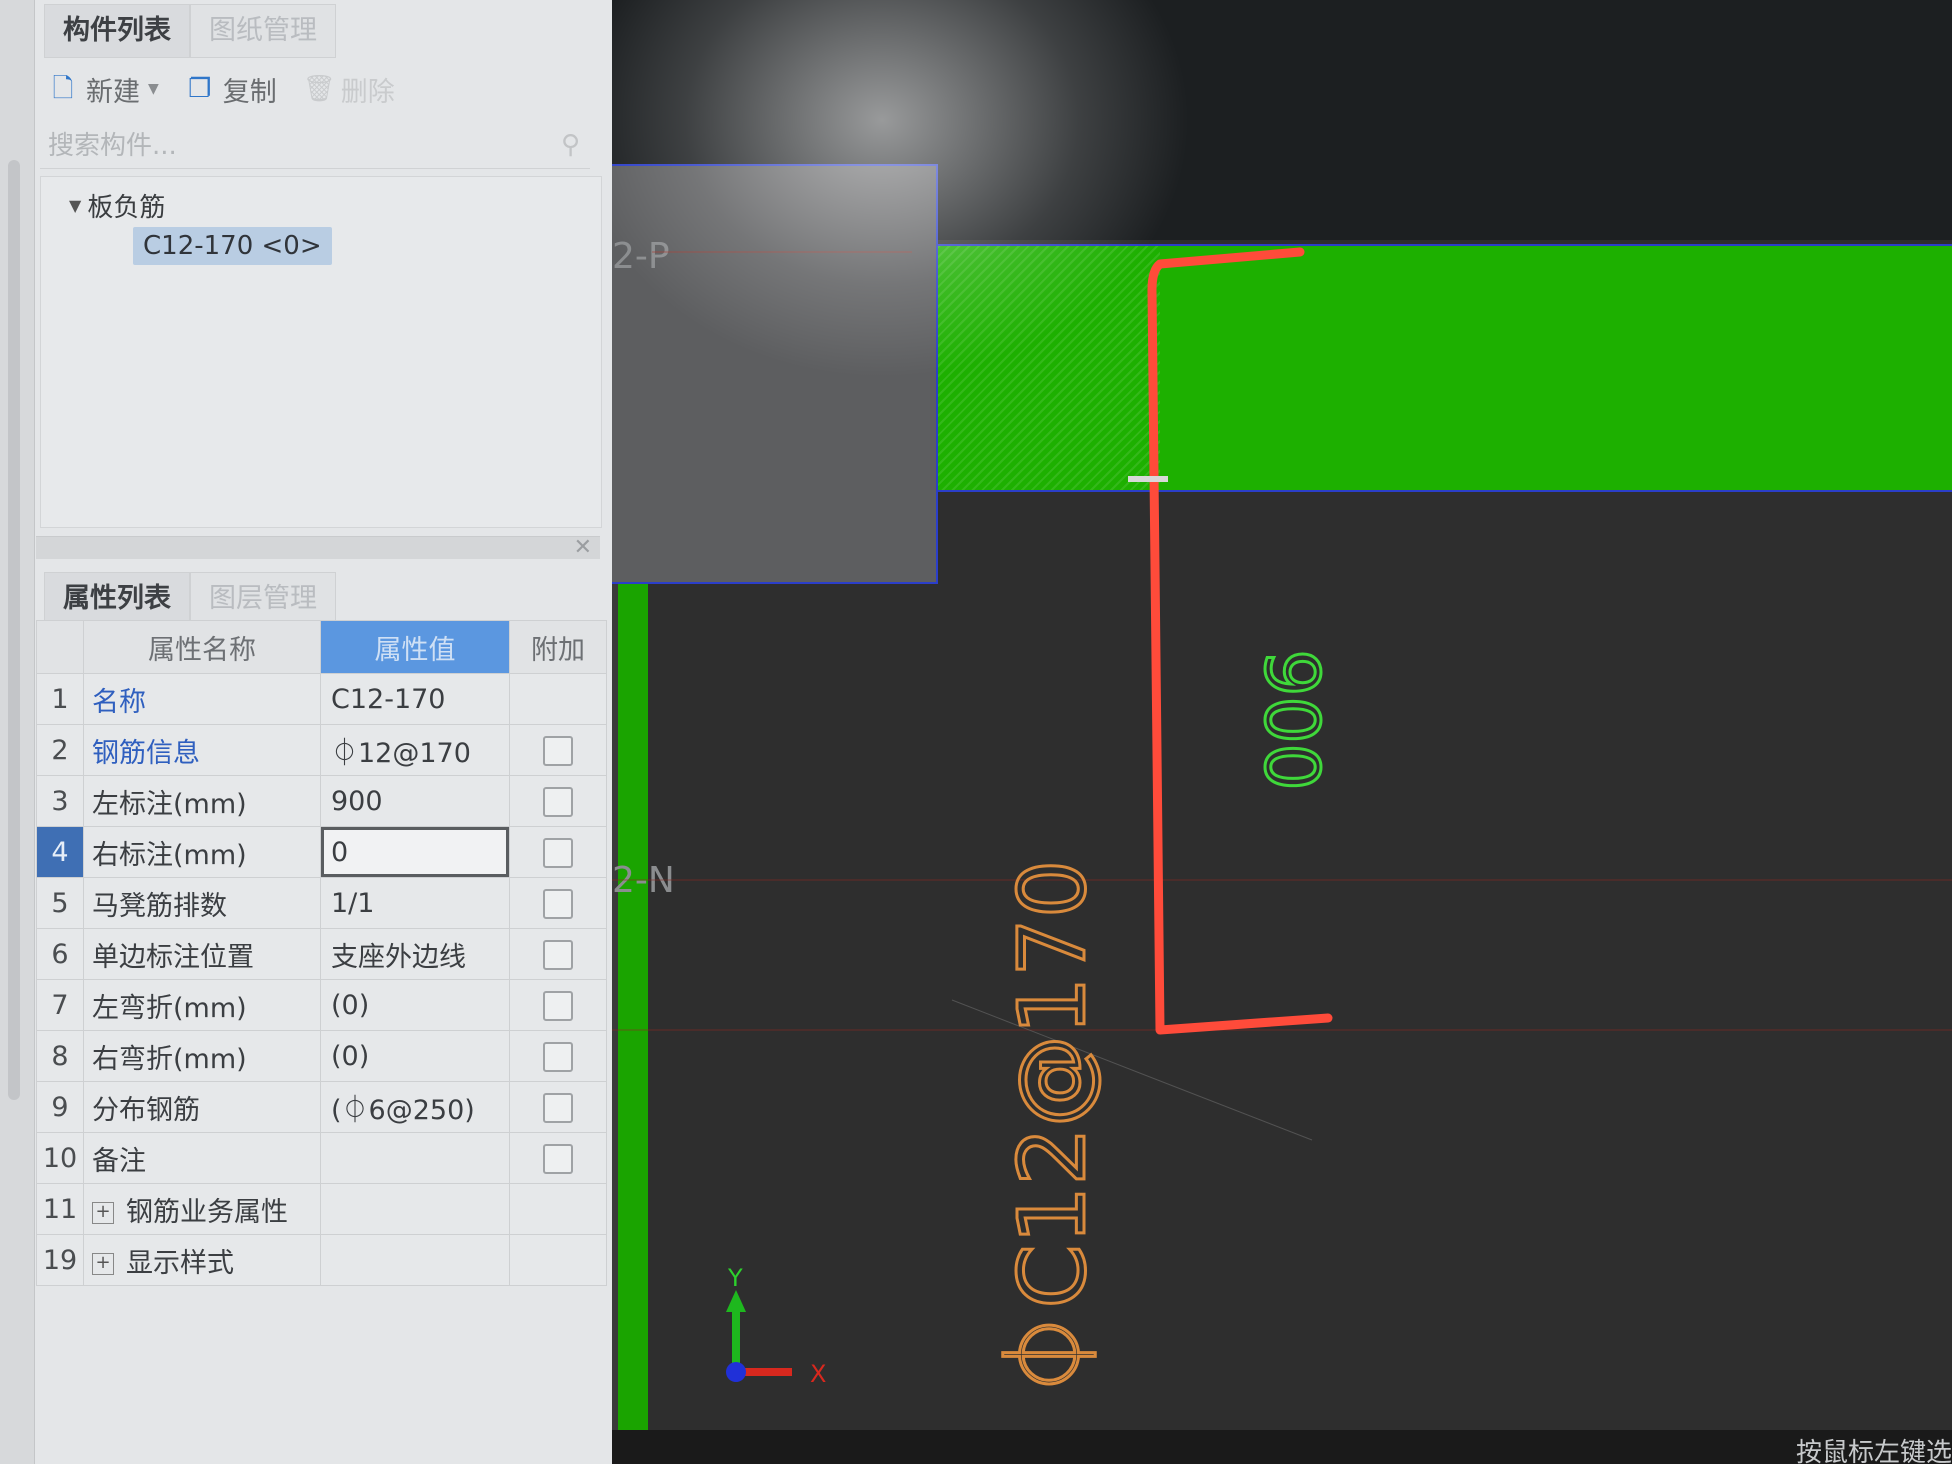  What do you see at coordinates (113, 92) in the screenshot?
I see `new-label: 新建` at bounding box center [113, 92].